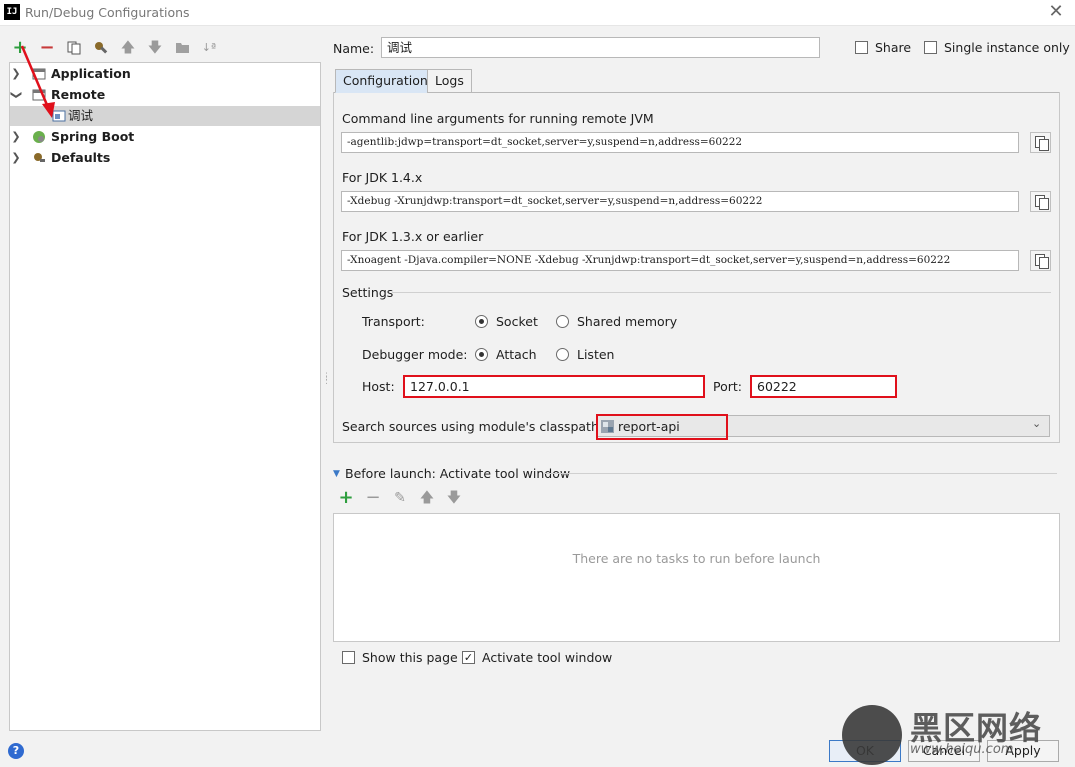 This screenshot has width=1075, height=767. I want to click on defaults-icon, so click(39, 157).